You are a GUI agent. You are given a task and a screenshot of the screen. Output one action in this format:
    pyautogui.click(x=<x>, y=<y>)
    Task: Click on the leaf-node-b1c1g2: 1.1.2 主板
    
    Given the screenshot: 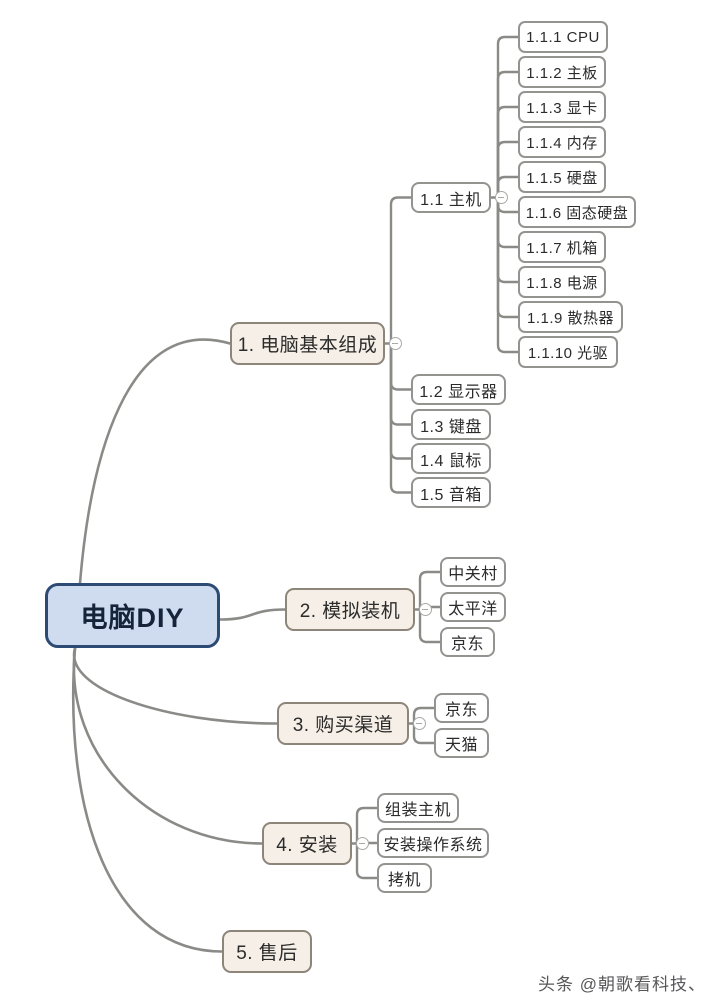 What is the action you would take?
    pyautogui.click(x=562, y=72)
    